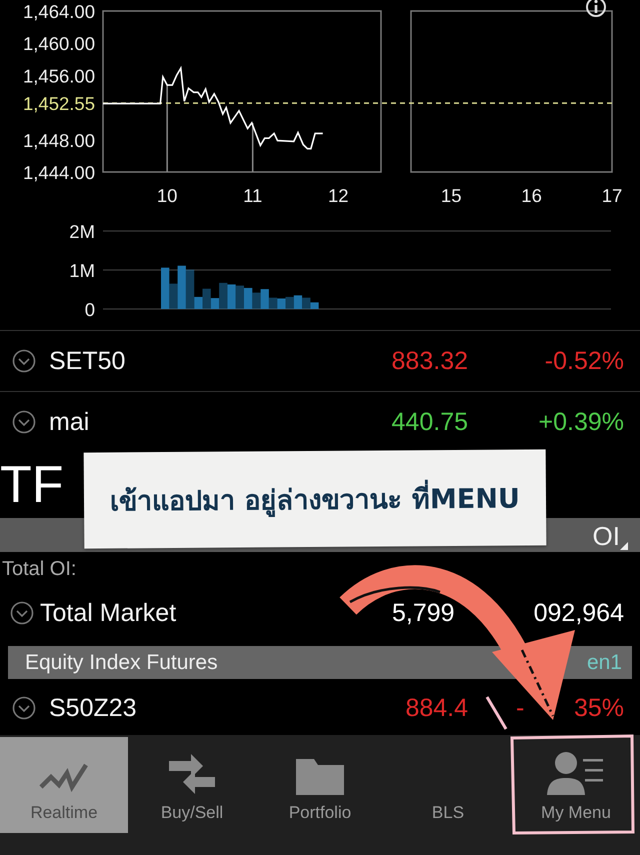 The width and height of the screenshot is (640, 855). What do you see at coordinates (315, 499) in the screenshot?
I see `paper-note: เข้าแอปมา อยู่ล่างขวานะ ที่MENU` at bounding box center [315, 499].